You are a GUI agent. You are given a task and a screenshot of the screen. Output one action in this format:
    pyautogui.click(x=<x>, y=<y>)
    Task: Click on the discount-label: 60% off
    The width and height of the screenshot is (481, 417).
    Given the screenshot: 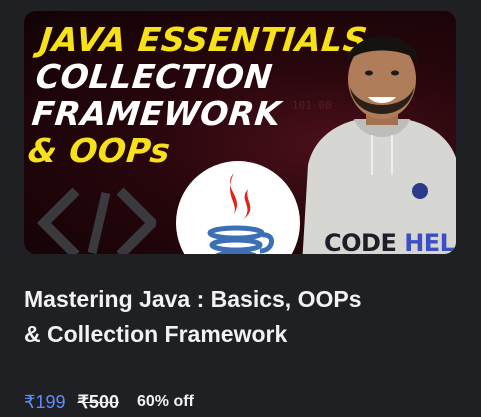 What is the action you would take?
    pyautogui.click(x=165, y=401)
    